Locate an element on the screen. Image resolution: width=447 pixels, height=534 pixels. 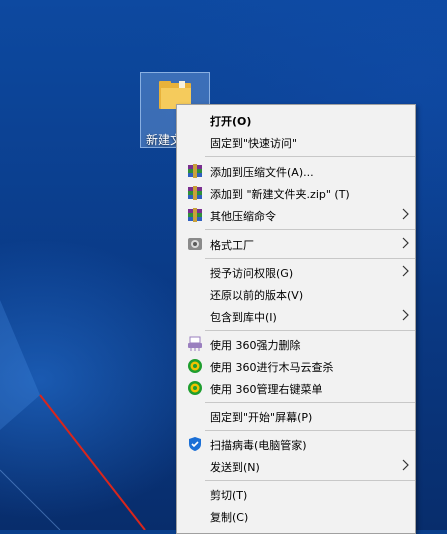
menu-item-add-zip: 添加到 "新建文件夹.zip" (T) is located at coordinates (296, 193).